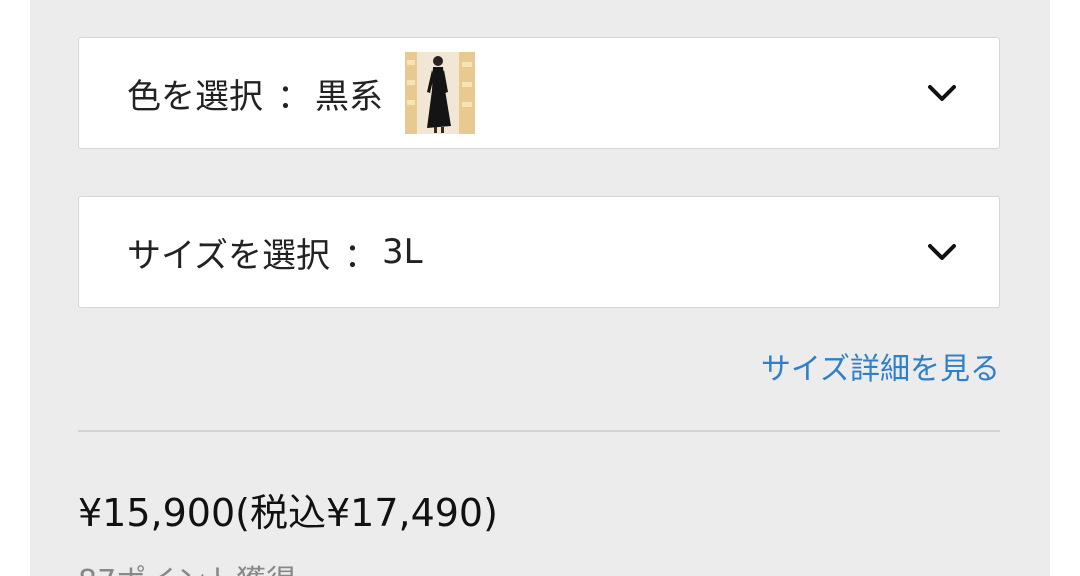 Image resolution: width=1080 pixels, height=576 pixels. What do you see at coordinates (288, 513) in the screenshot?
I see `price-text: ¥15,900(税込¥17,490)` at bounding box center [288, 513].